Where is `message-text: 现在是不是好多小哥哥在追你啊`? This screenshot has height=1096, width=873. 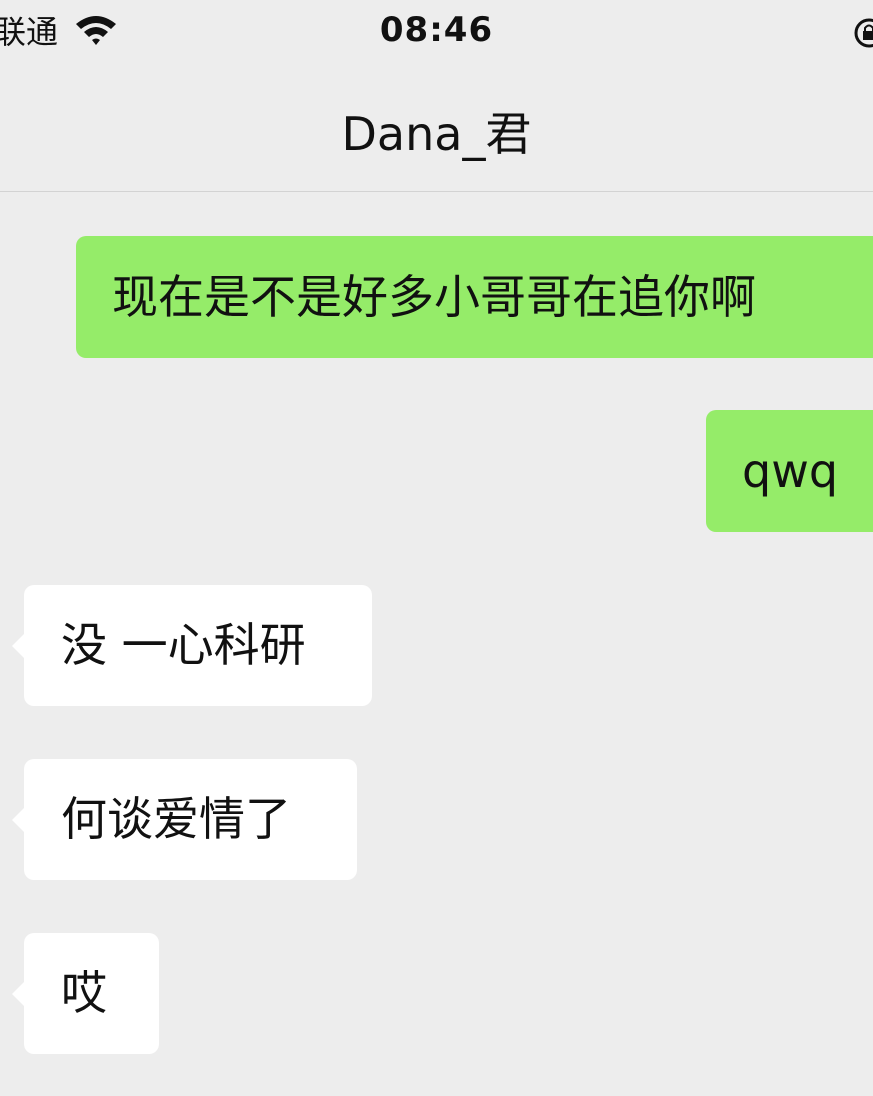
message-text: 现在是不是好多小哥哥在追你啊 is located at coordinates (434, 297).